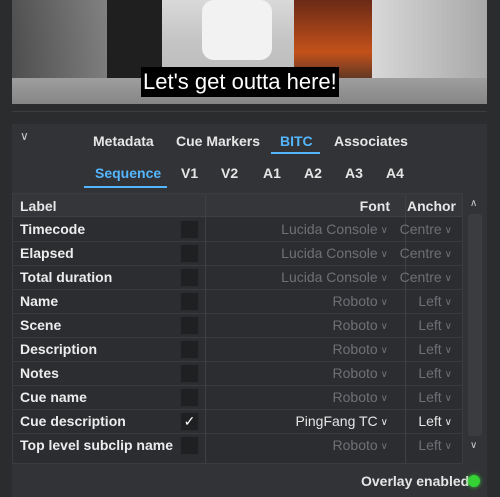  What do you see at coordinates (39, 301) in the screenshot?
I see `row-label: Name` at bounding box center [39, 301].